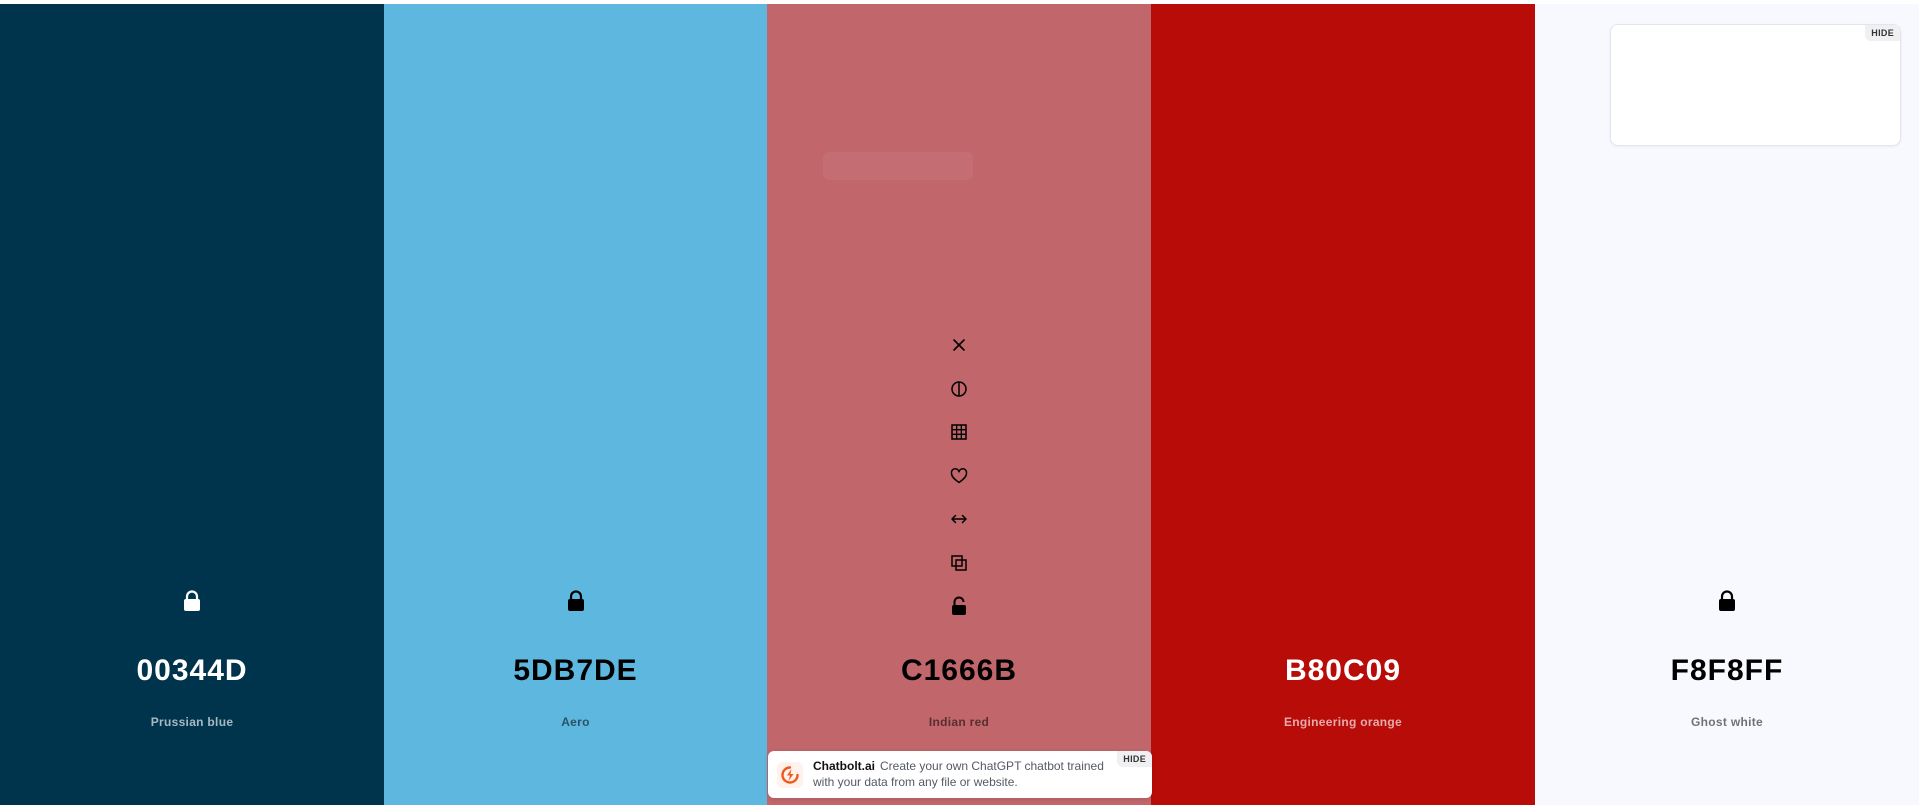 Image resolution: width=1919 pixels, height=805 pixels. What do you see at coordinates (1134, 759) in the screenshot?
I see `hide-banner-button: HIDE` at bounding box center [1134, 759].